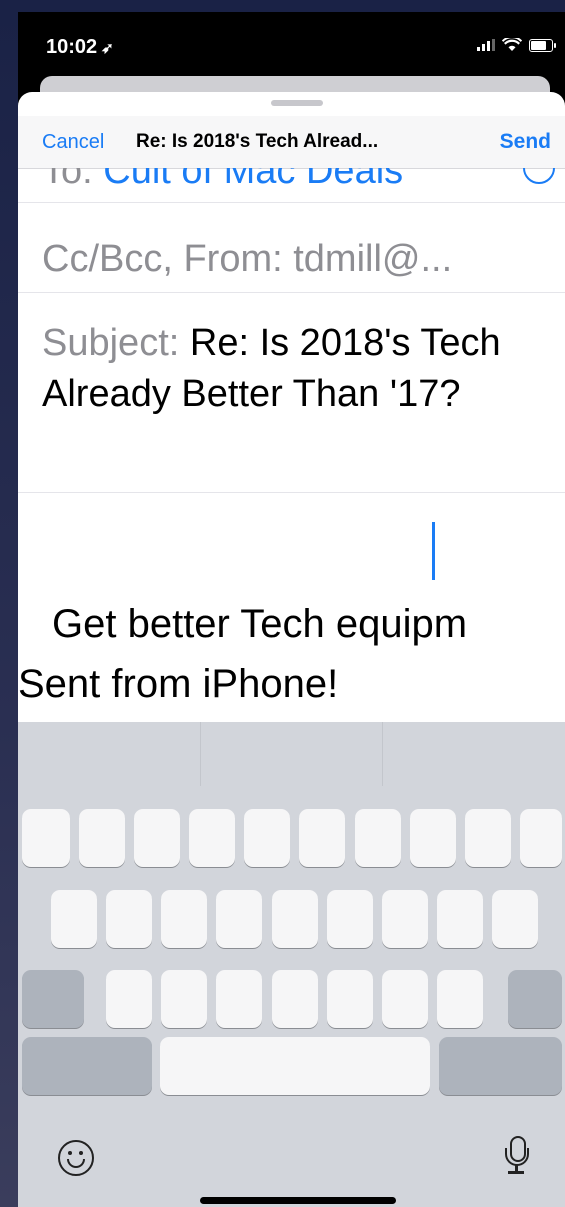 This screenshot has width=565, height=1207. Describe the element at coordinates (500, 1066) in the screenshot. I see `return-key` at that location.